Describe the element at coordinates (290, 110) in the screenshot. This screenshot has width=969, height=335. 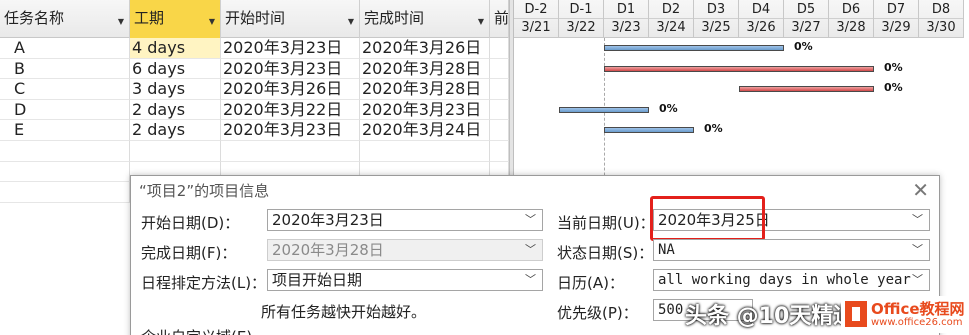
I see `cell-start: 2020年3月22日` at that location.